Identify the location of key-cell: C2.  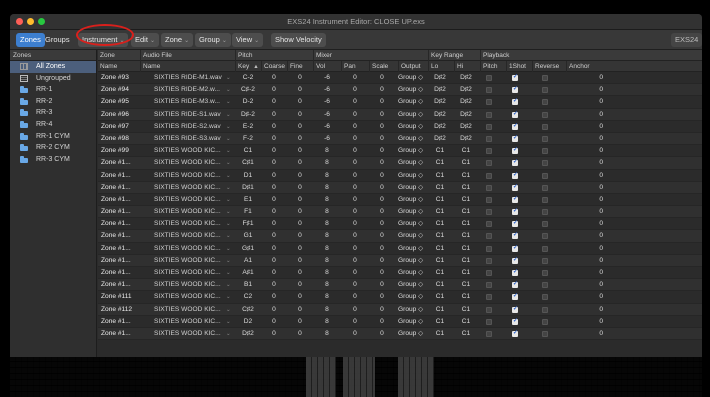
(248, 297).